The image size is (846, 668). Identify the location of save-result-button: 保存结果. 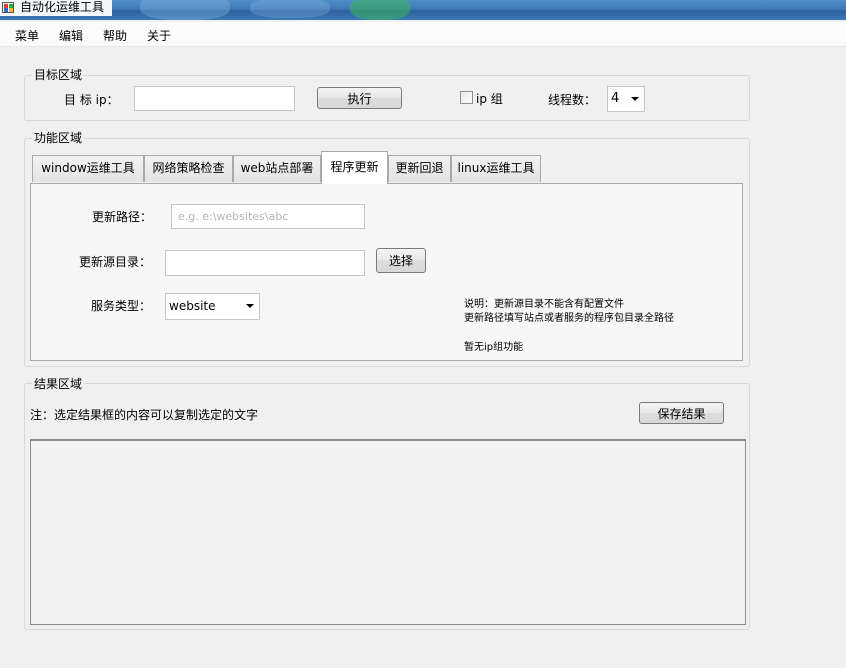
(681, 413).